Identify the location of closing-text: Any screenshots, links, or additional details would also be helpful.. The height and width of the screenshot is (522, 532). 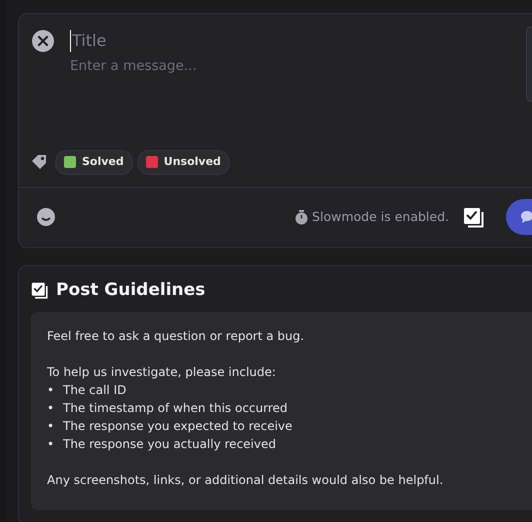
(245, 480).